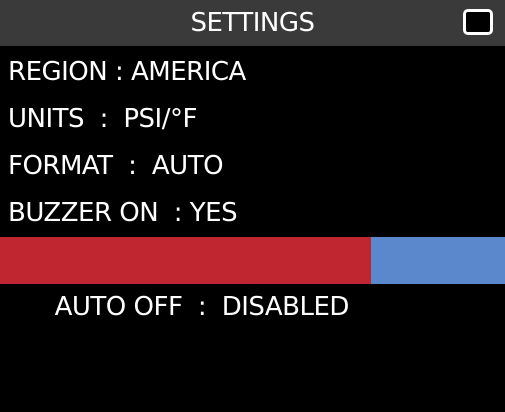  I want to click on page-title: SETTINGS, so click(252, 23).